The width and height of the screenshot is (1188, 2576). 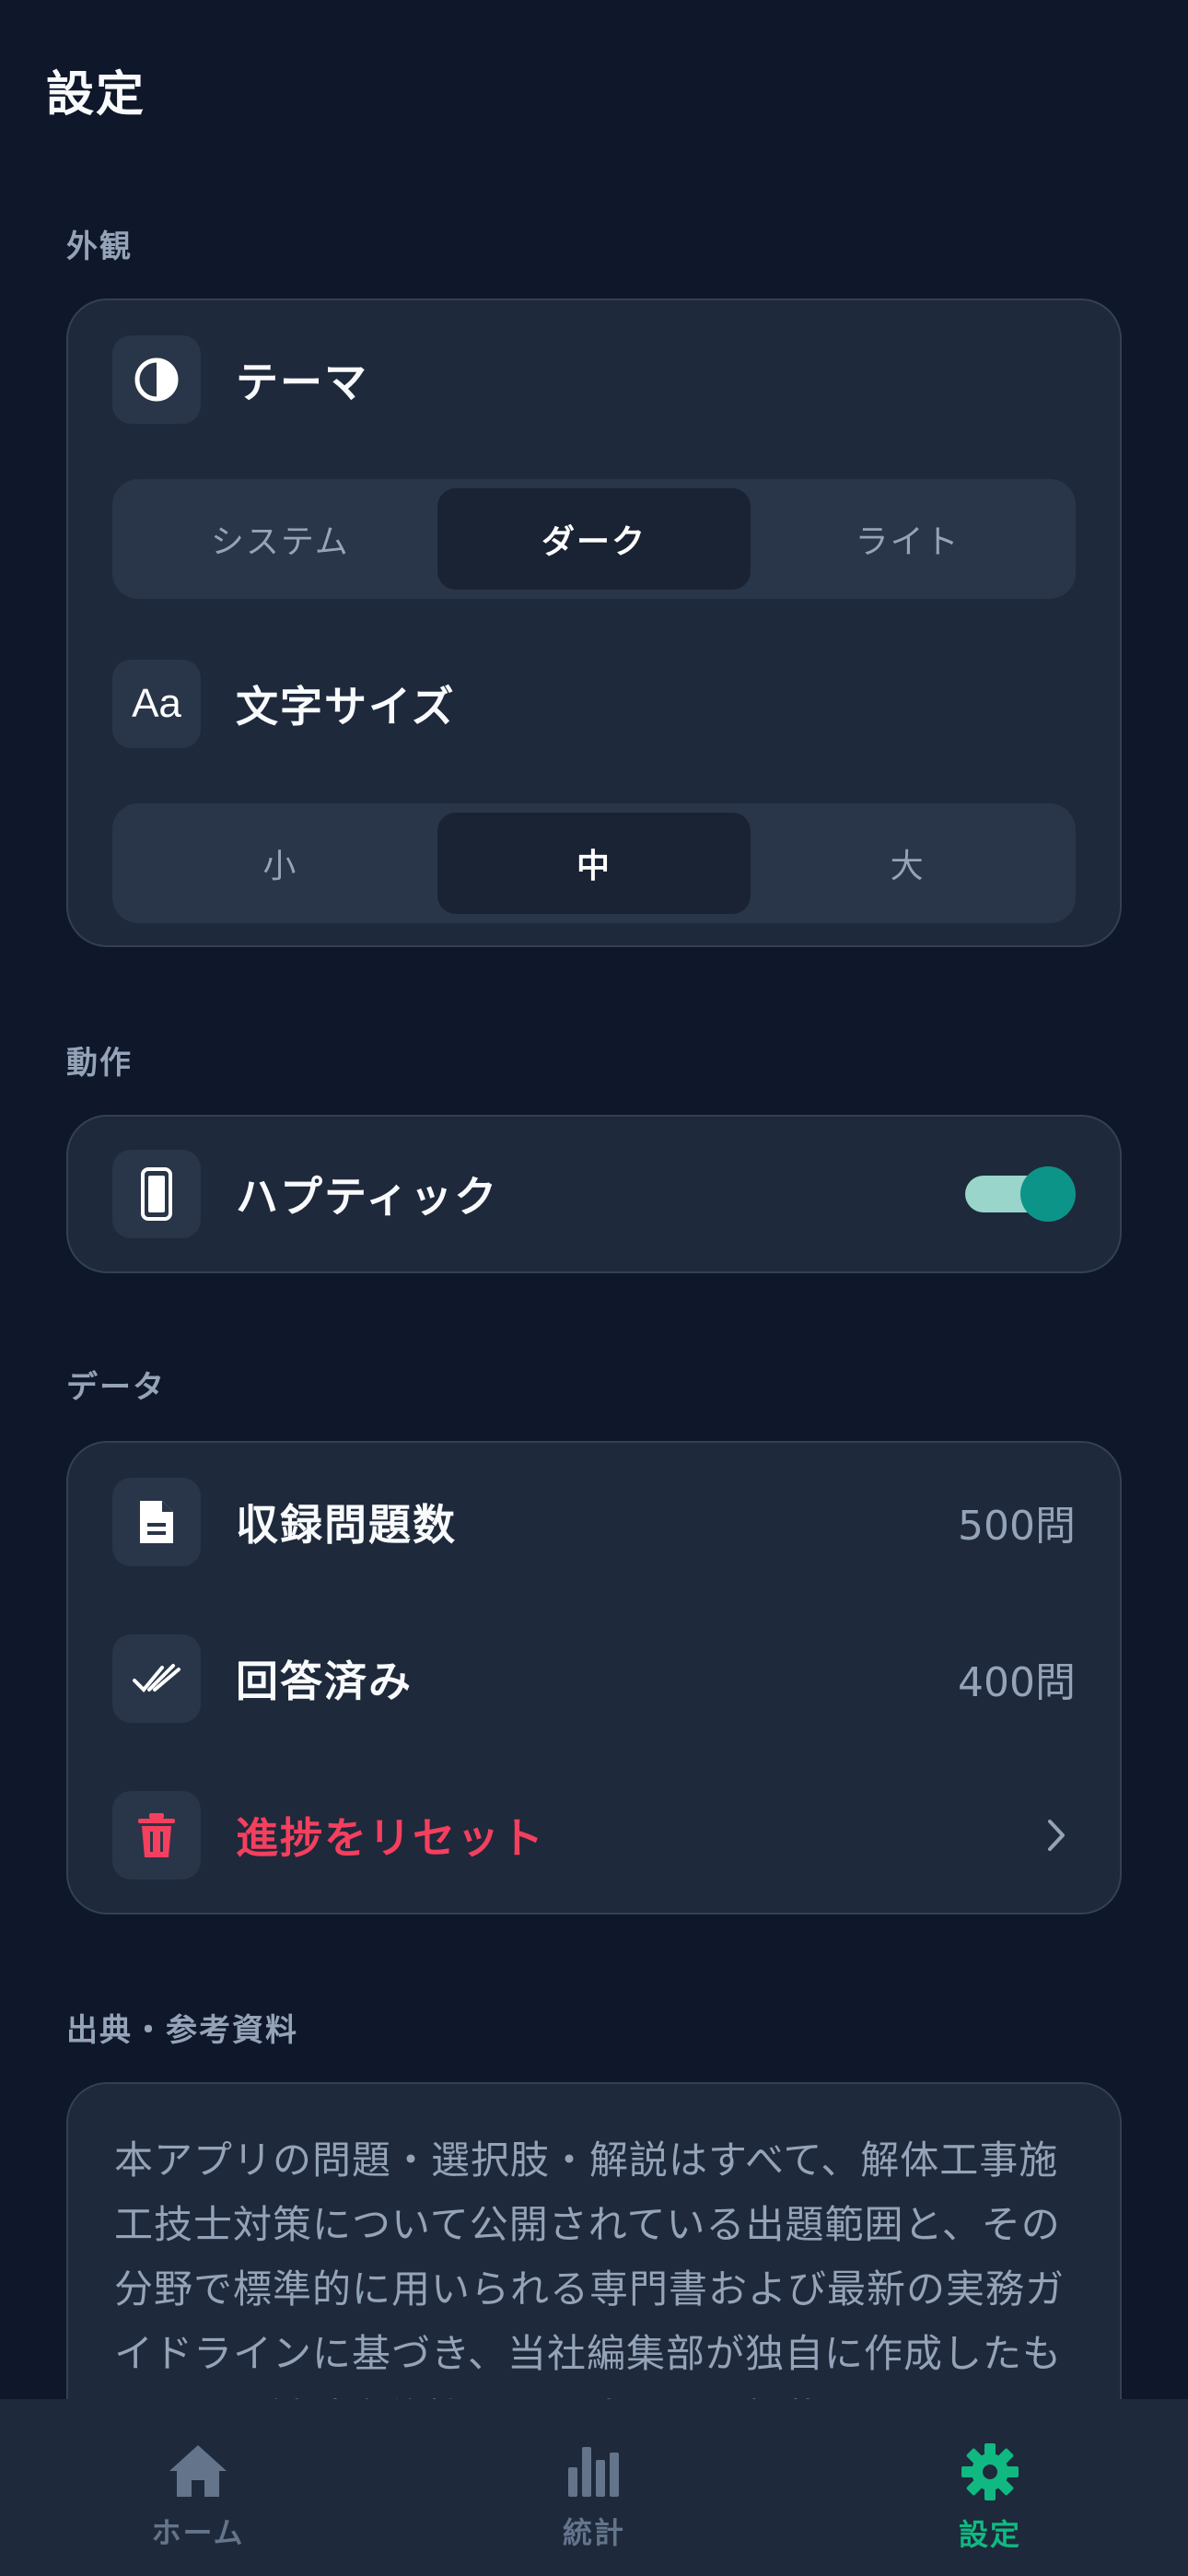 I want to click on question-count-label: 収録問題数, so click(x=346, y=1525).